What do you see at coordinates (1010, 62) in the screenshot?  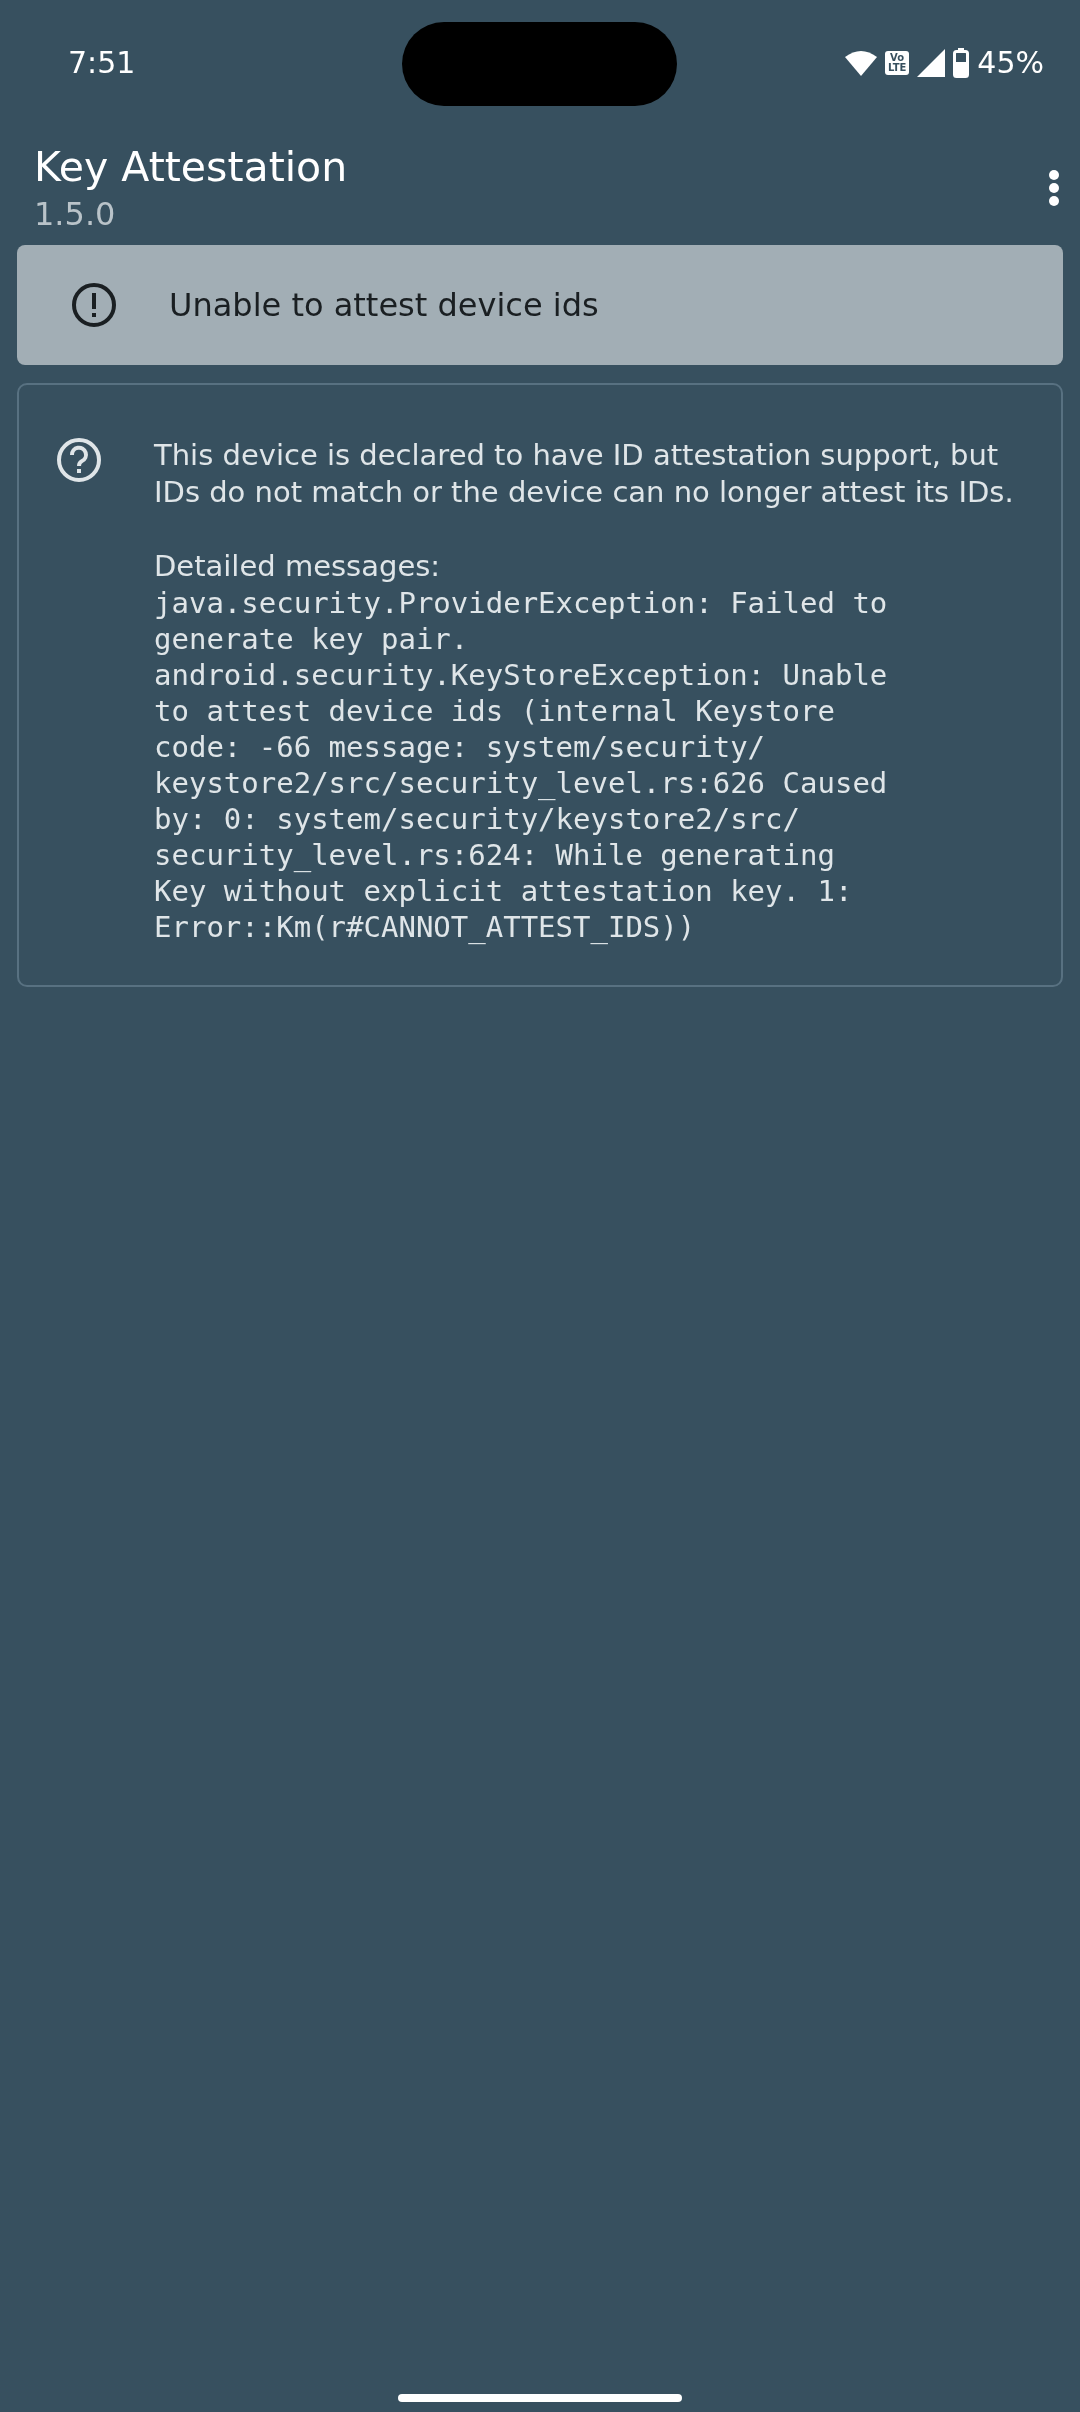 I see `battery-percent: 45%` at bounding box center [1010, 62].